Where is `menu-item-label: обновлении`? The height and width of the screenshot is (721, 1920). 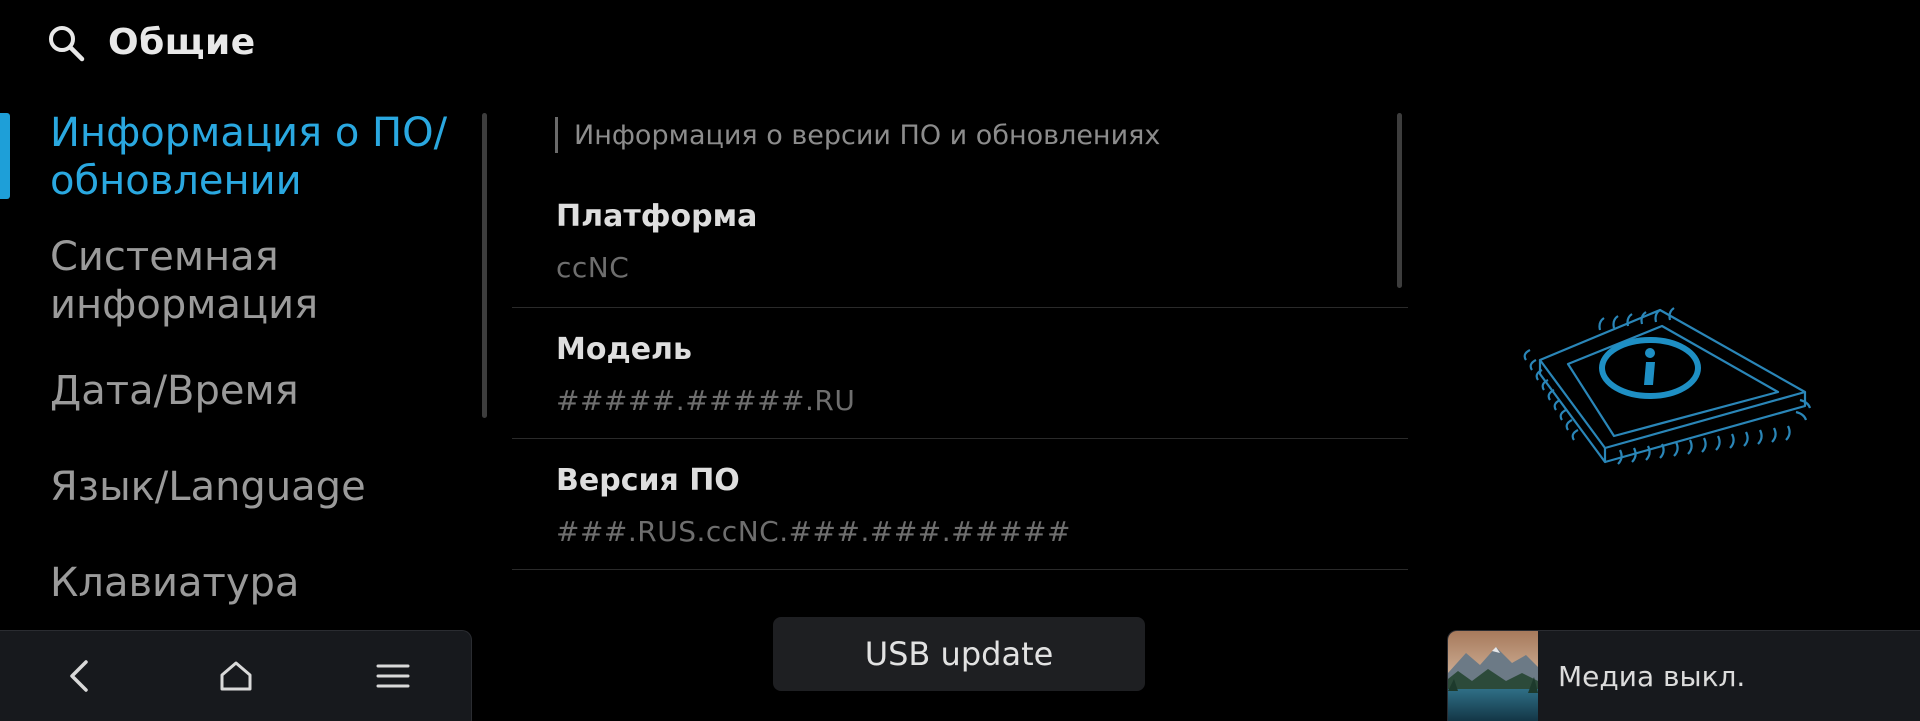
menu-item-label: обновлении is located at coordinates (176, 181).